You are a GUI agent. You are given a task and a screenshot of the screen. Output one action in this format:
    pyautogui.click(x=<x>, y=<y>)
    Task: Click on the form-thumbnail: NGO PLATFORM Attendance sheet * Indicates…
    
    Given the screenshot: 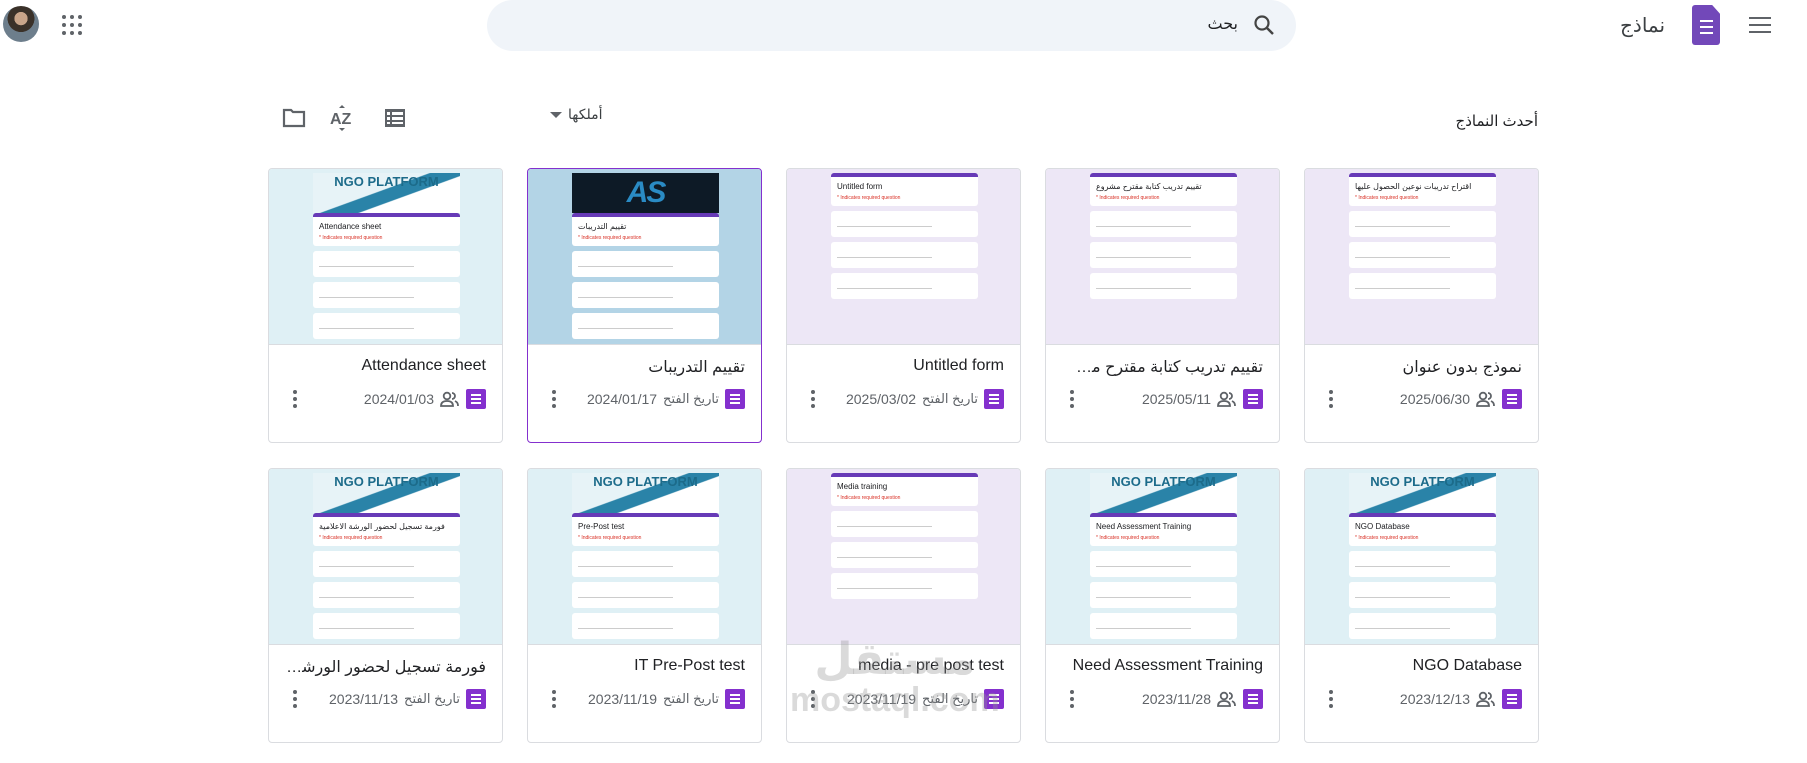 What is the action you would take?
    pyautogui.click(x=385, y=257)
    